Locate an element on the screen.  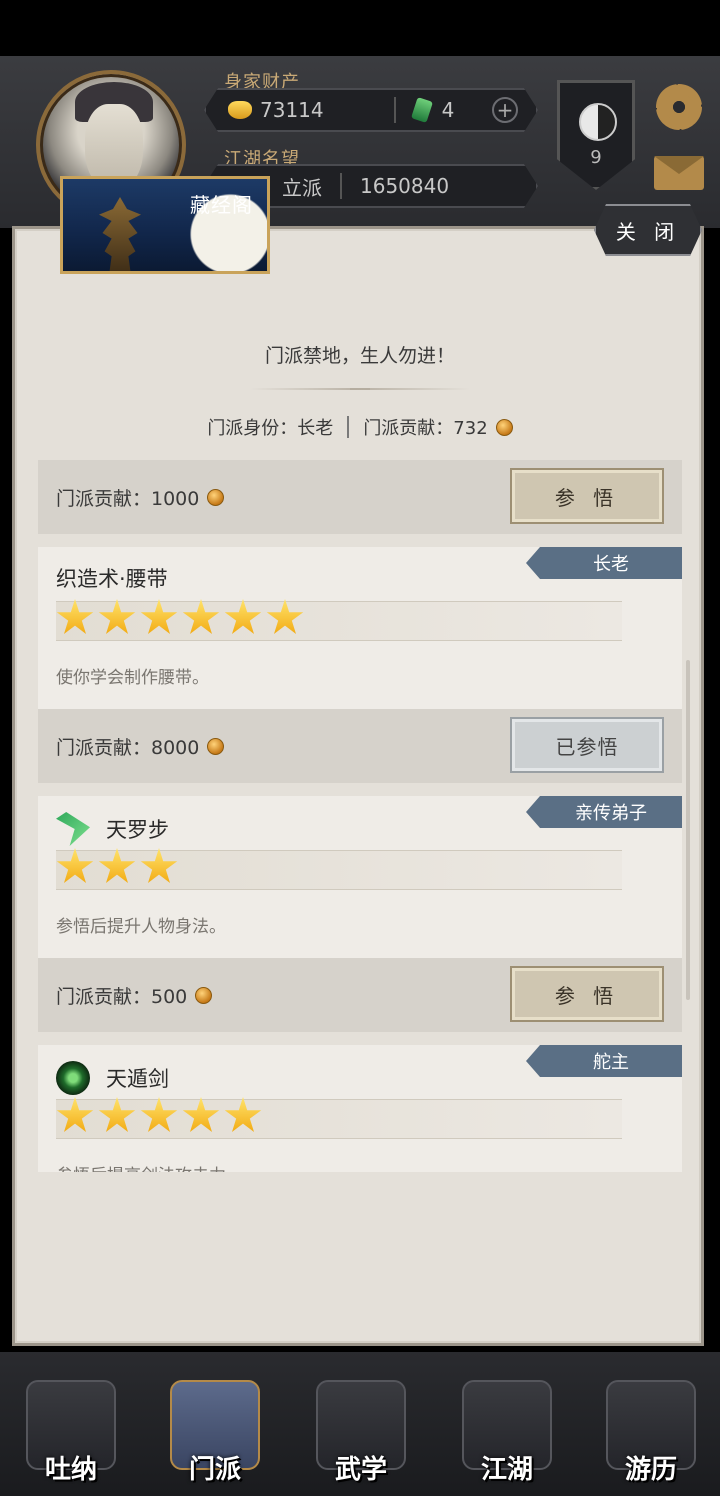
skill-name: 天罗步 is located at coordinates (112, 829).